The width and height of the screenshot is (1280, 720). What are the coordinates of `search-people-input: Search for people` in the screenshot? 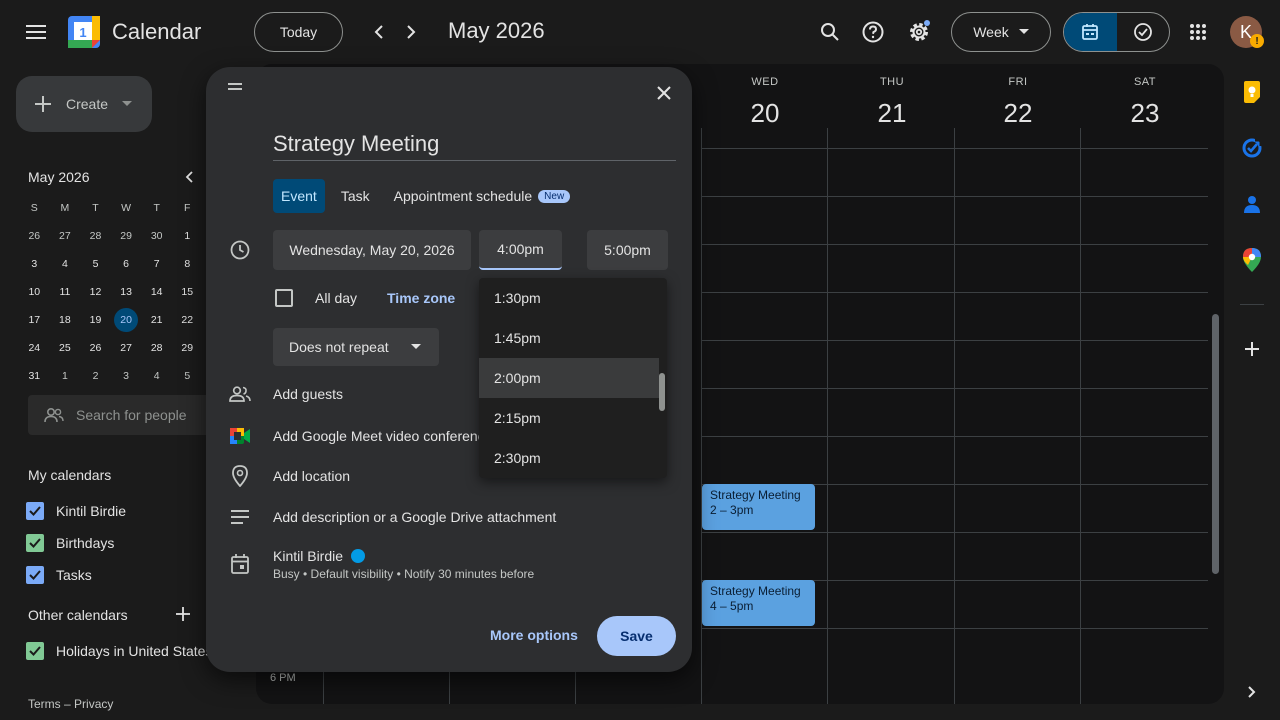 It's located at (123, 415).